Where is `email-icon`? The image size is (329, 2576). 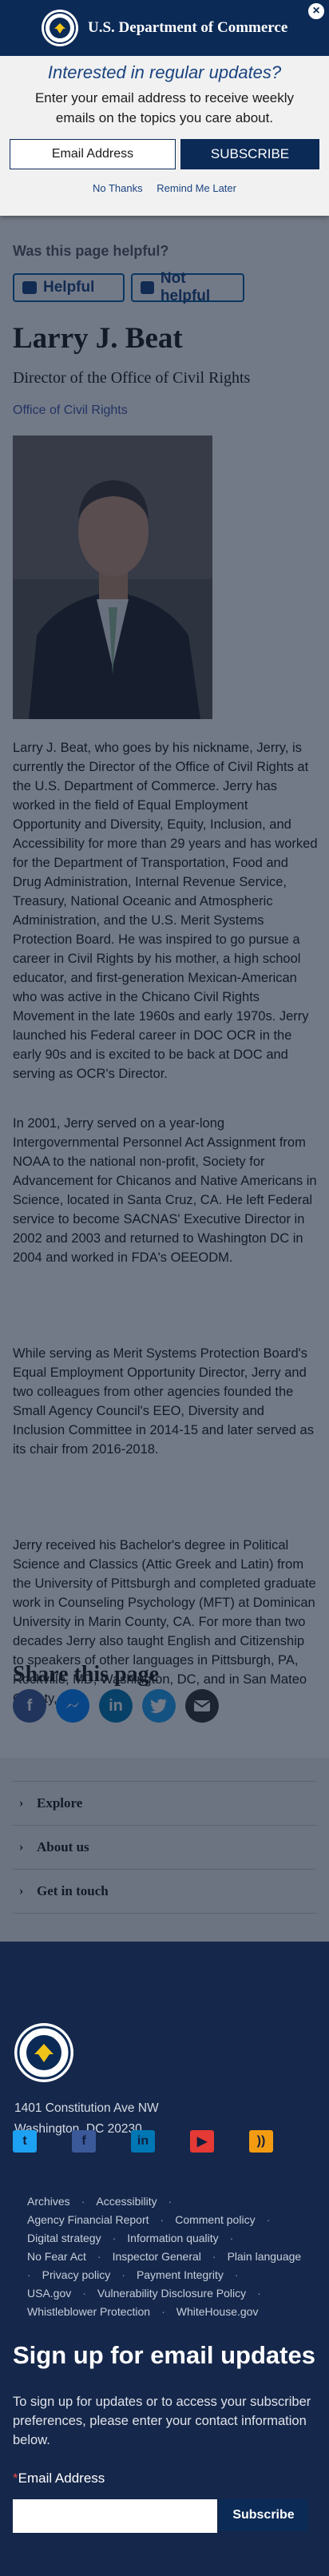 email-icon is located at coordinates (202, 1706).